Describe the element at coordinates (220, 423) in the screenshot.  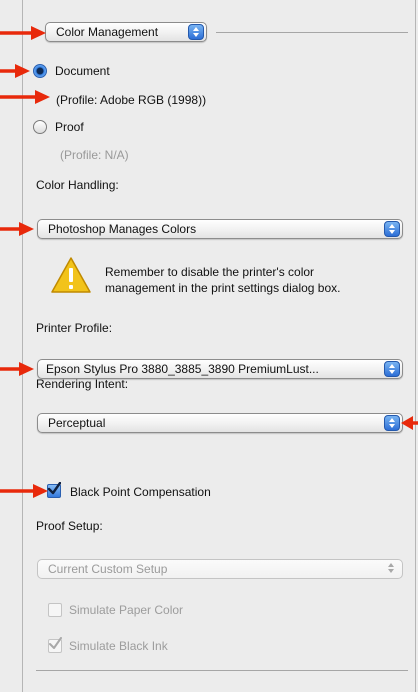
I see `rendering-intent-popup: Perceptual` at that location.